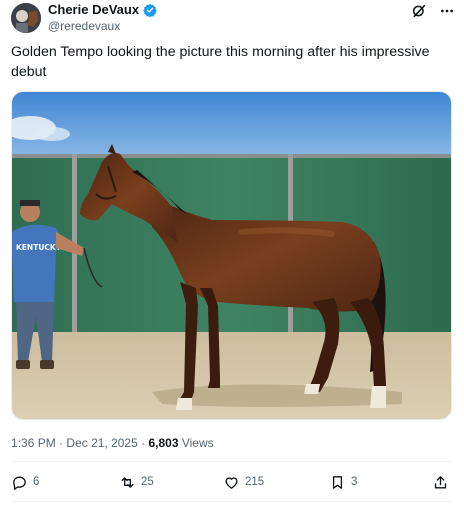 The width and height of the screenshot is (464, 508). I want to click on reply-button: 6, so click(25, 482).